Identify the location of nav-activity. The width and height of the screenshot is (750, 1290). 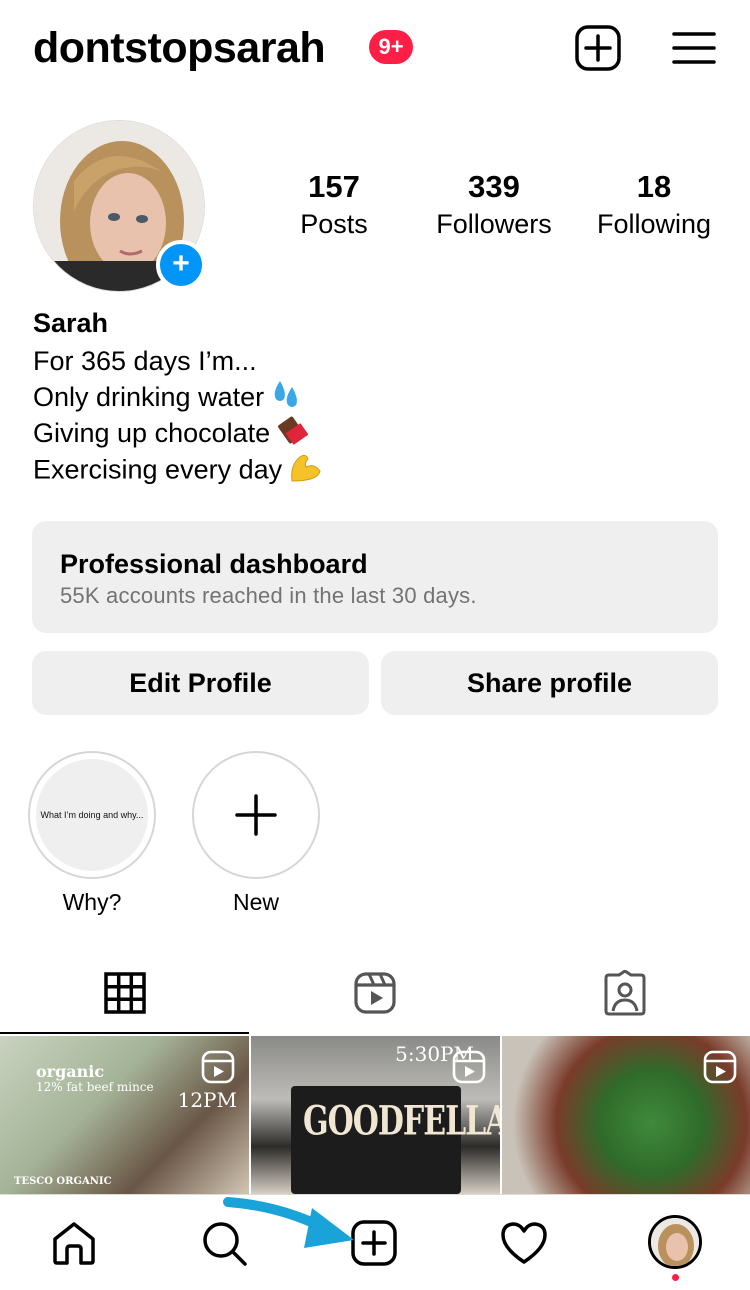
(524, 1243).